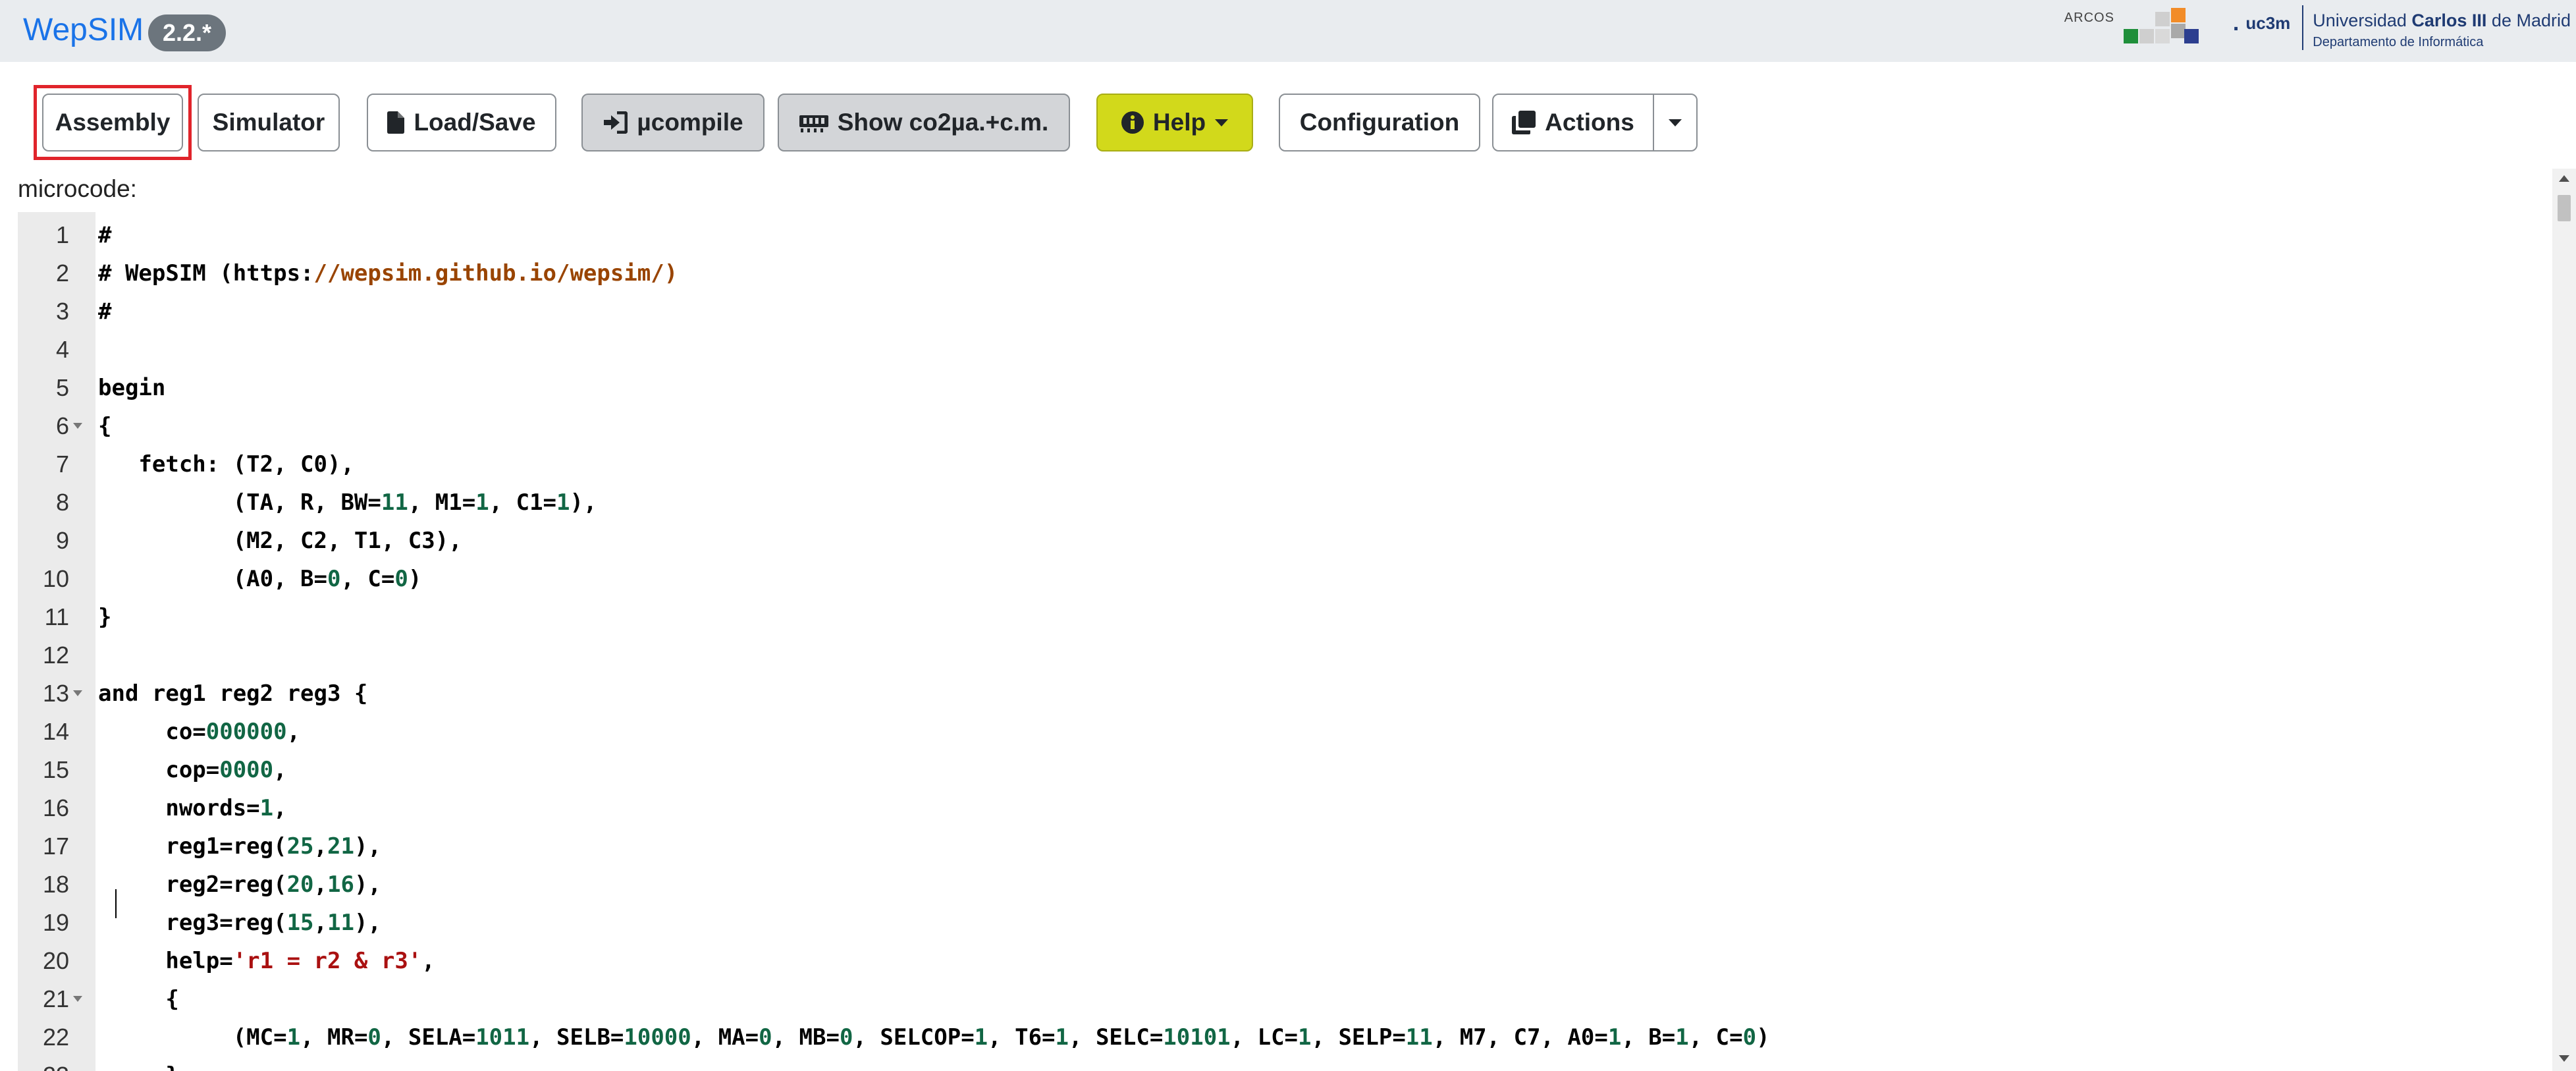  Describe the element at coordinates (1174, 122) in the screenshot. I see `help-dropdown-button: Help` at that location.